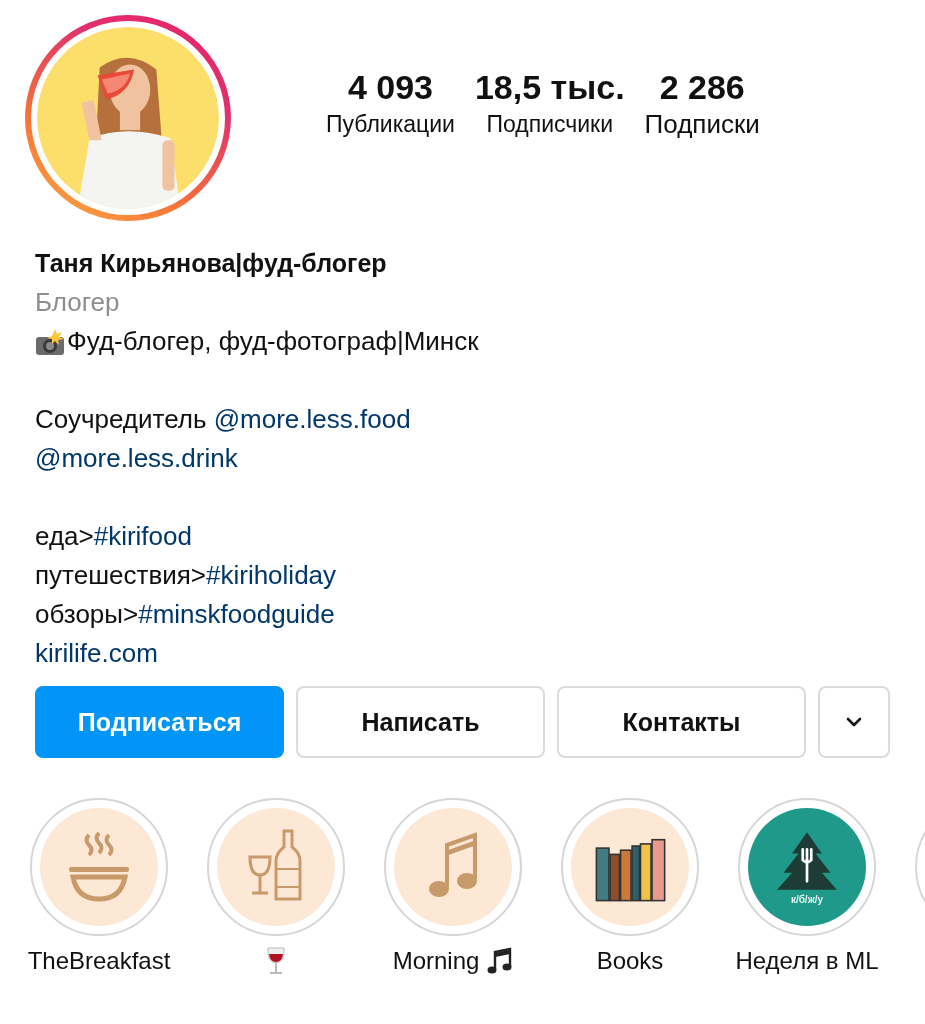 Image resolution: width=925 pixels, height=1024 pixels. Describe the element at coordinates (50, 341) in the screenshot. I see `camera-flash-icon` at that location.